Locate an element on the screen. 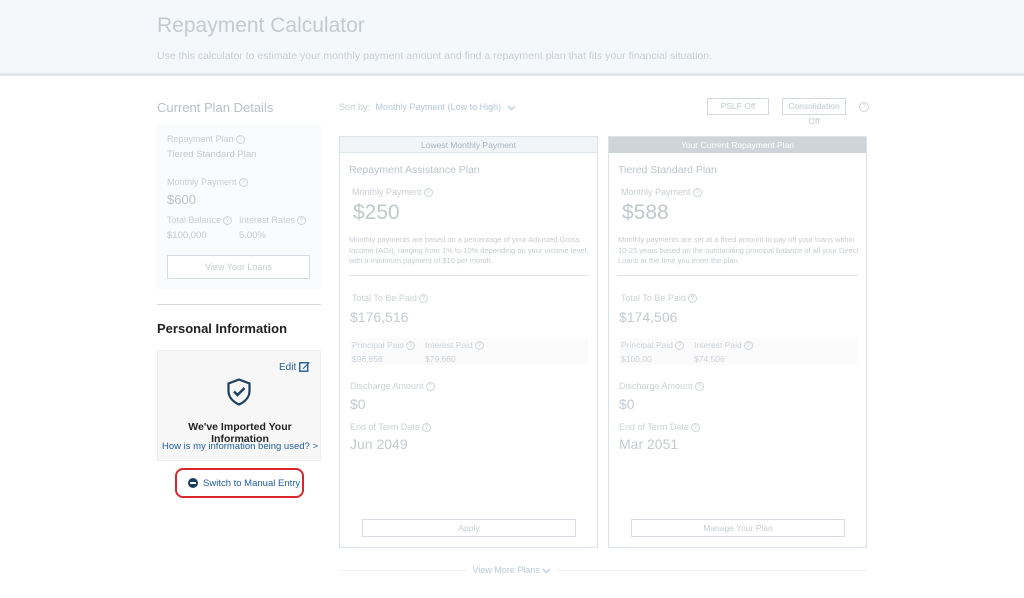 The image size is (1024, 598). view-more-plans-label: View More Plans is located at coordinates (506, 570).